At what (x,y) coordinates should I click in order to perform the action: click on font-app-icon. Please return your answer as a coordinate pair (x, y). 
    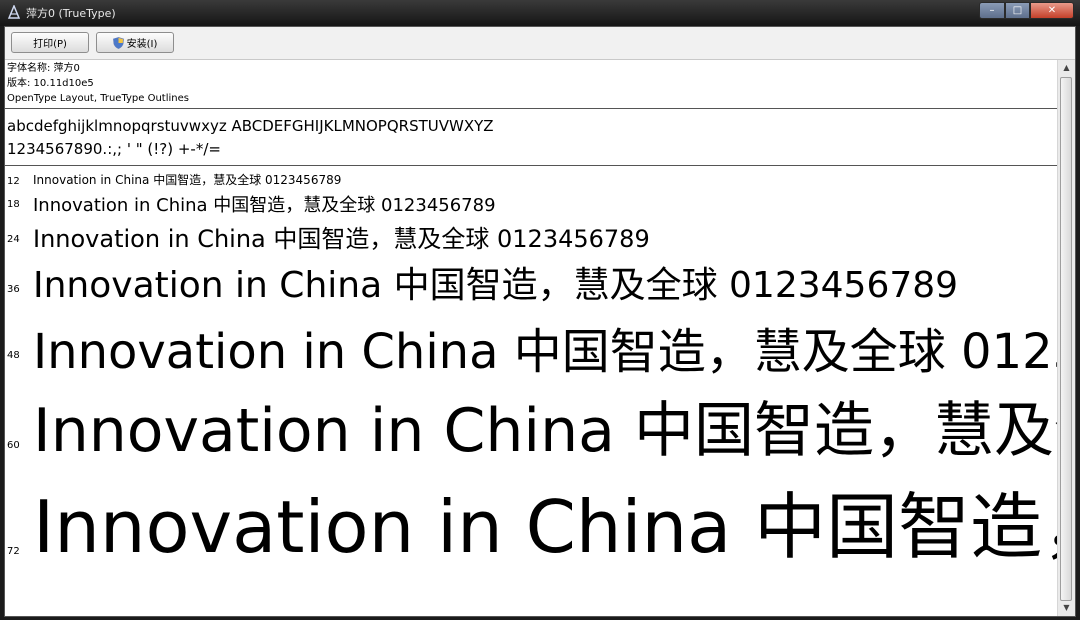
    Looking at the image, I should click on (14, 12).